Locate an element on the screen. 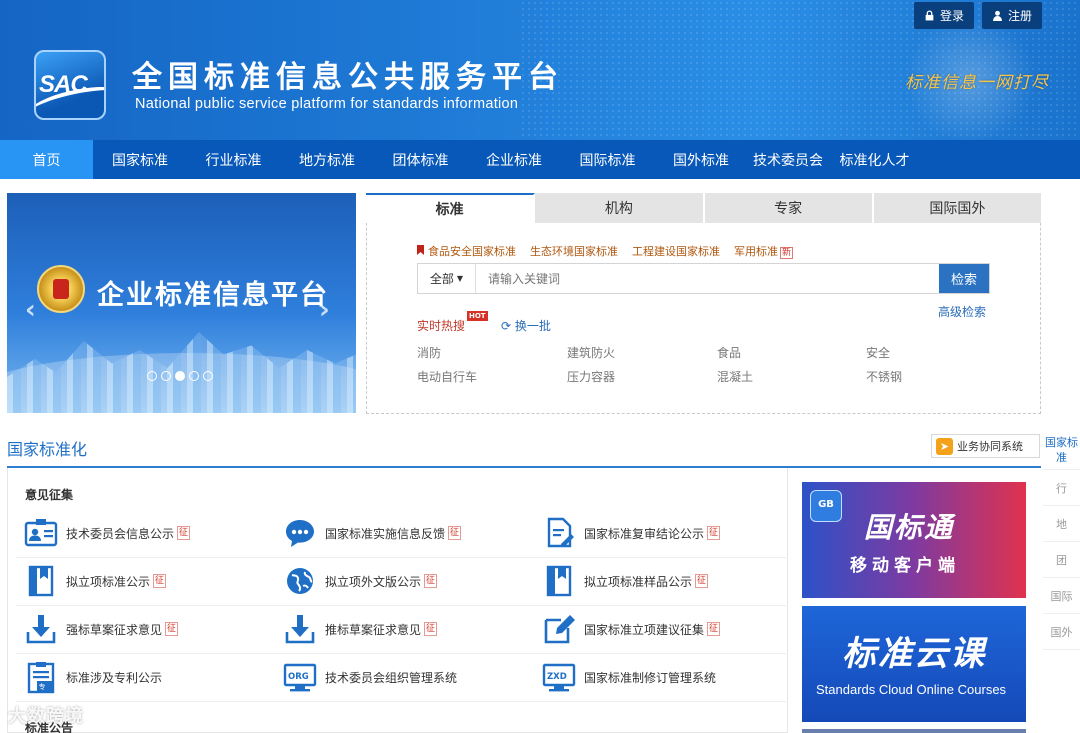 The height and width of the screenshot is (733, 1080). gb-app-icon: GB is located at coordinates (826, 506).